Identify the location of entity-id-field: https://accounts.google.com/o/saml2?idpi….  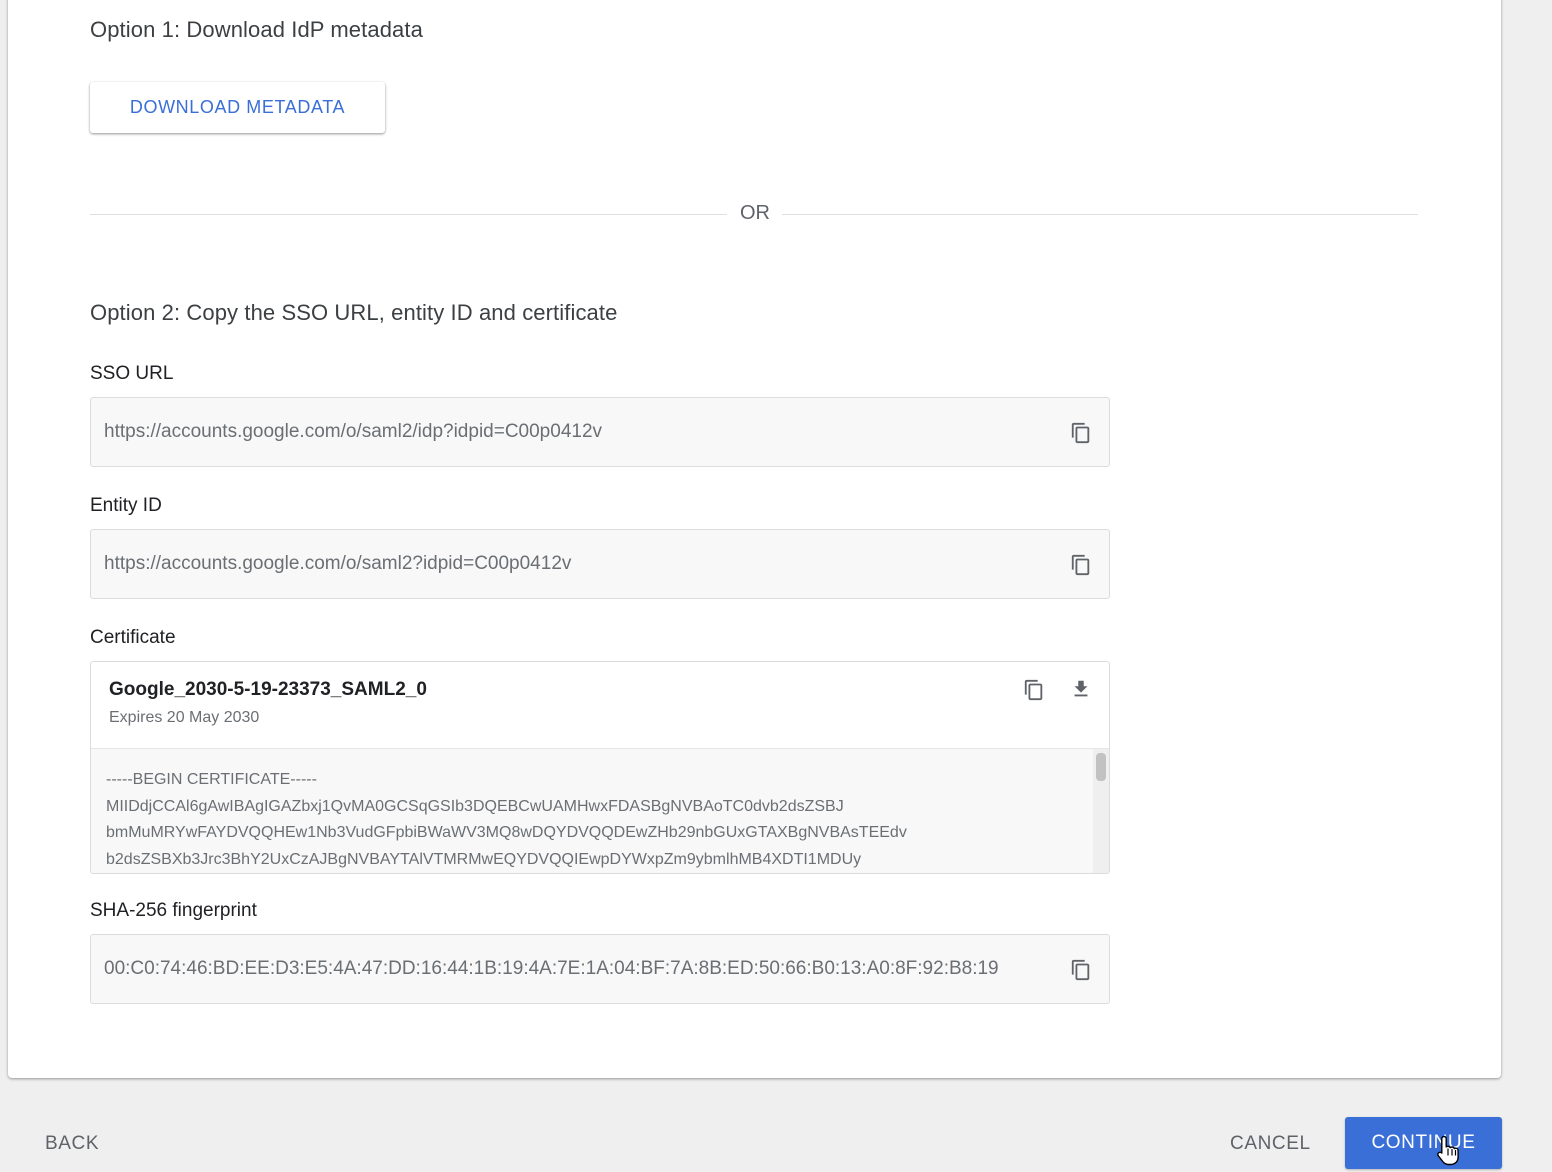
(600, 564).